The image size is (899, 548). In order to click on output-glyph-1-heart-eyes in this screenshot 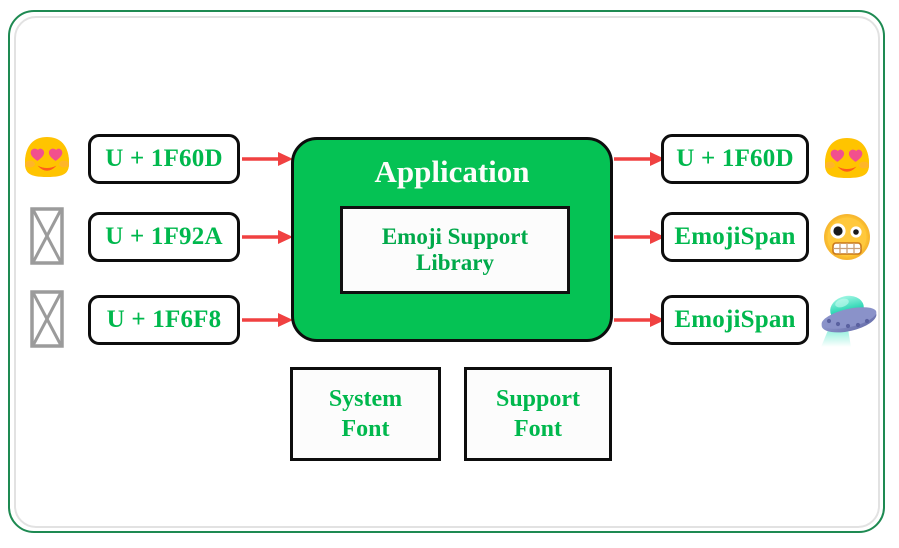, I will do `click(847, 158)`.